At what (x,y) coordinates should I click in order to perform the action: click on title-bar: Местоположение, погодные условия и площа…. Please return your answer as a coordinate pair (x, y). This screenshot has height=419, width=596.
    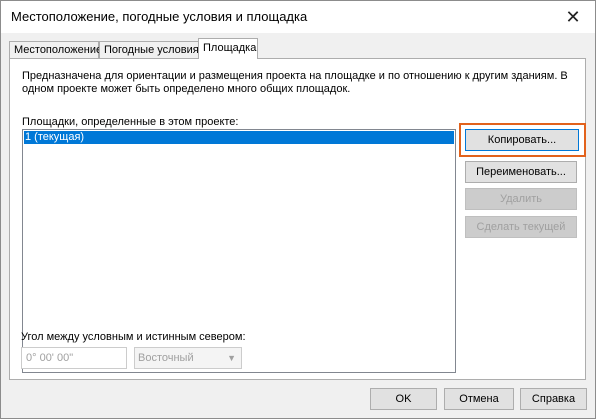
    Looking at the image, I should click on (298, 17).